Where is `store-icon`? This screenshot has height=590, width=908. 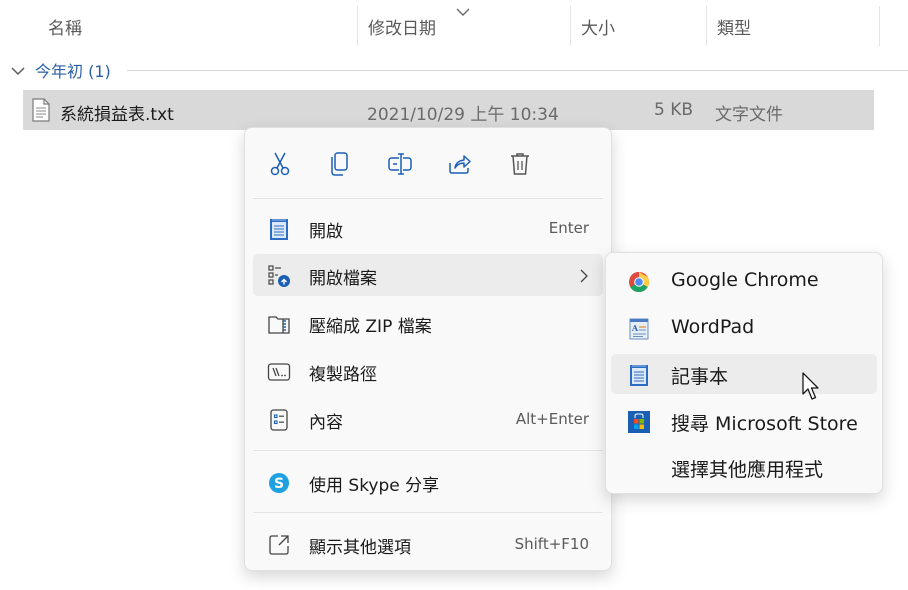
store-icon is located at coordinates (639, 422).